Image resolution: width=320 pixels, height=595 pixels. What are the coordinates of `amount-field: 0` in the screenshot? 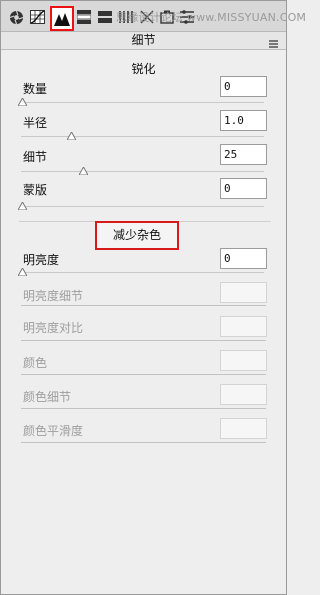 It's located at (243, 86).